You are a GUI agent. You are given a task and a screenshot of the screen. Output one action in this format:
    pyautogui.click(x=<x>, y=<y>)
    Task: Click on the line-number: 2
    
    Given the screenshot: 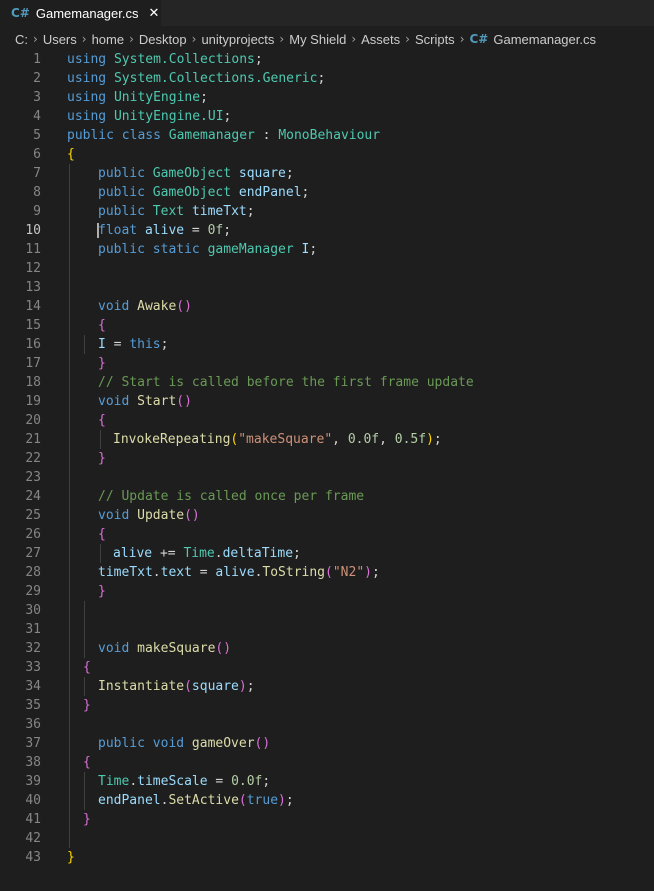 What is the action you would take?
    pyautogui.click(x=37, y=78)
    